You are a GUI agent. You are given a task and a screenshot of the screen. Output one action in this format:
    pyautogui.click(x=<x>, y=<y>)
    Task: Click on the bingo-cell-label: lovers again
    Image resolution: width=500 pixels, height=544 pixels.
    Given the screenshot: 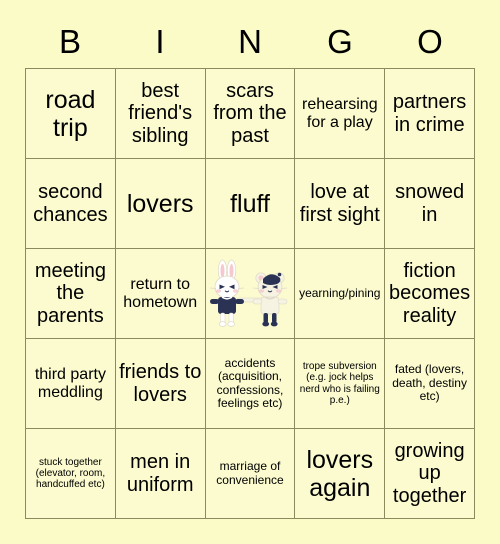 What is the action you would take?
    pyautogui.click(x=340, y=473)
    